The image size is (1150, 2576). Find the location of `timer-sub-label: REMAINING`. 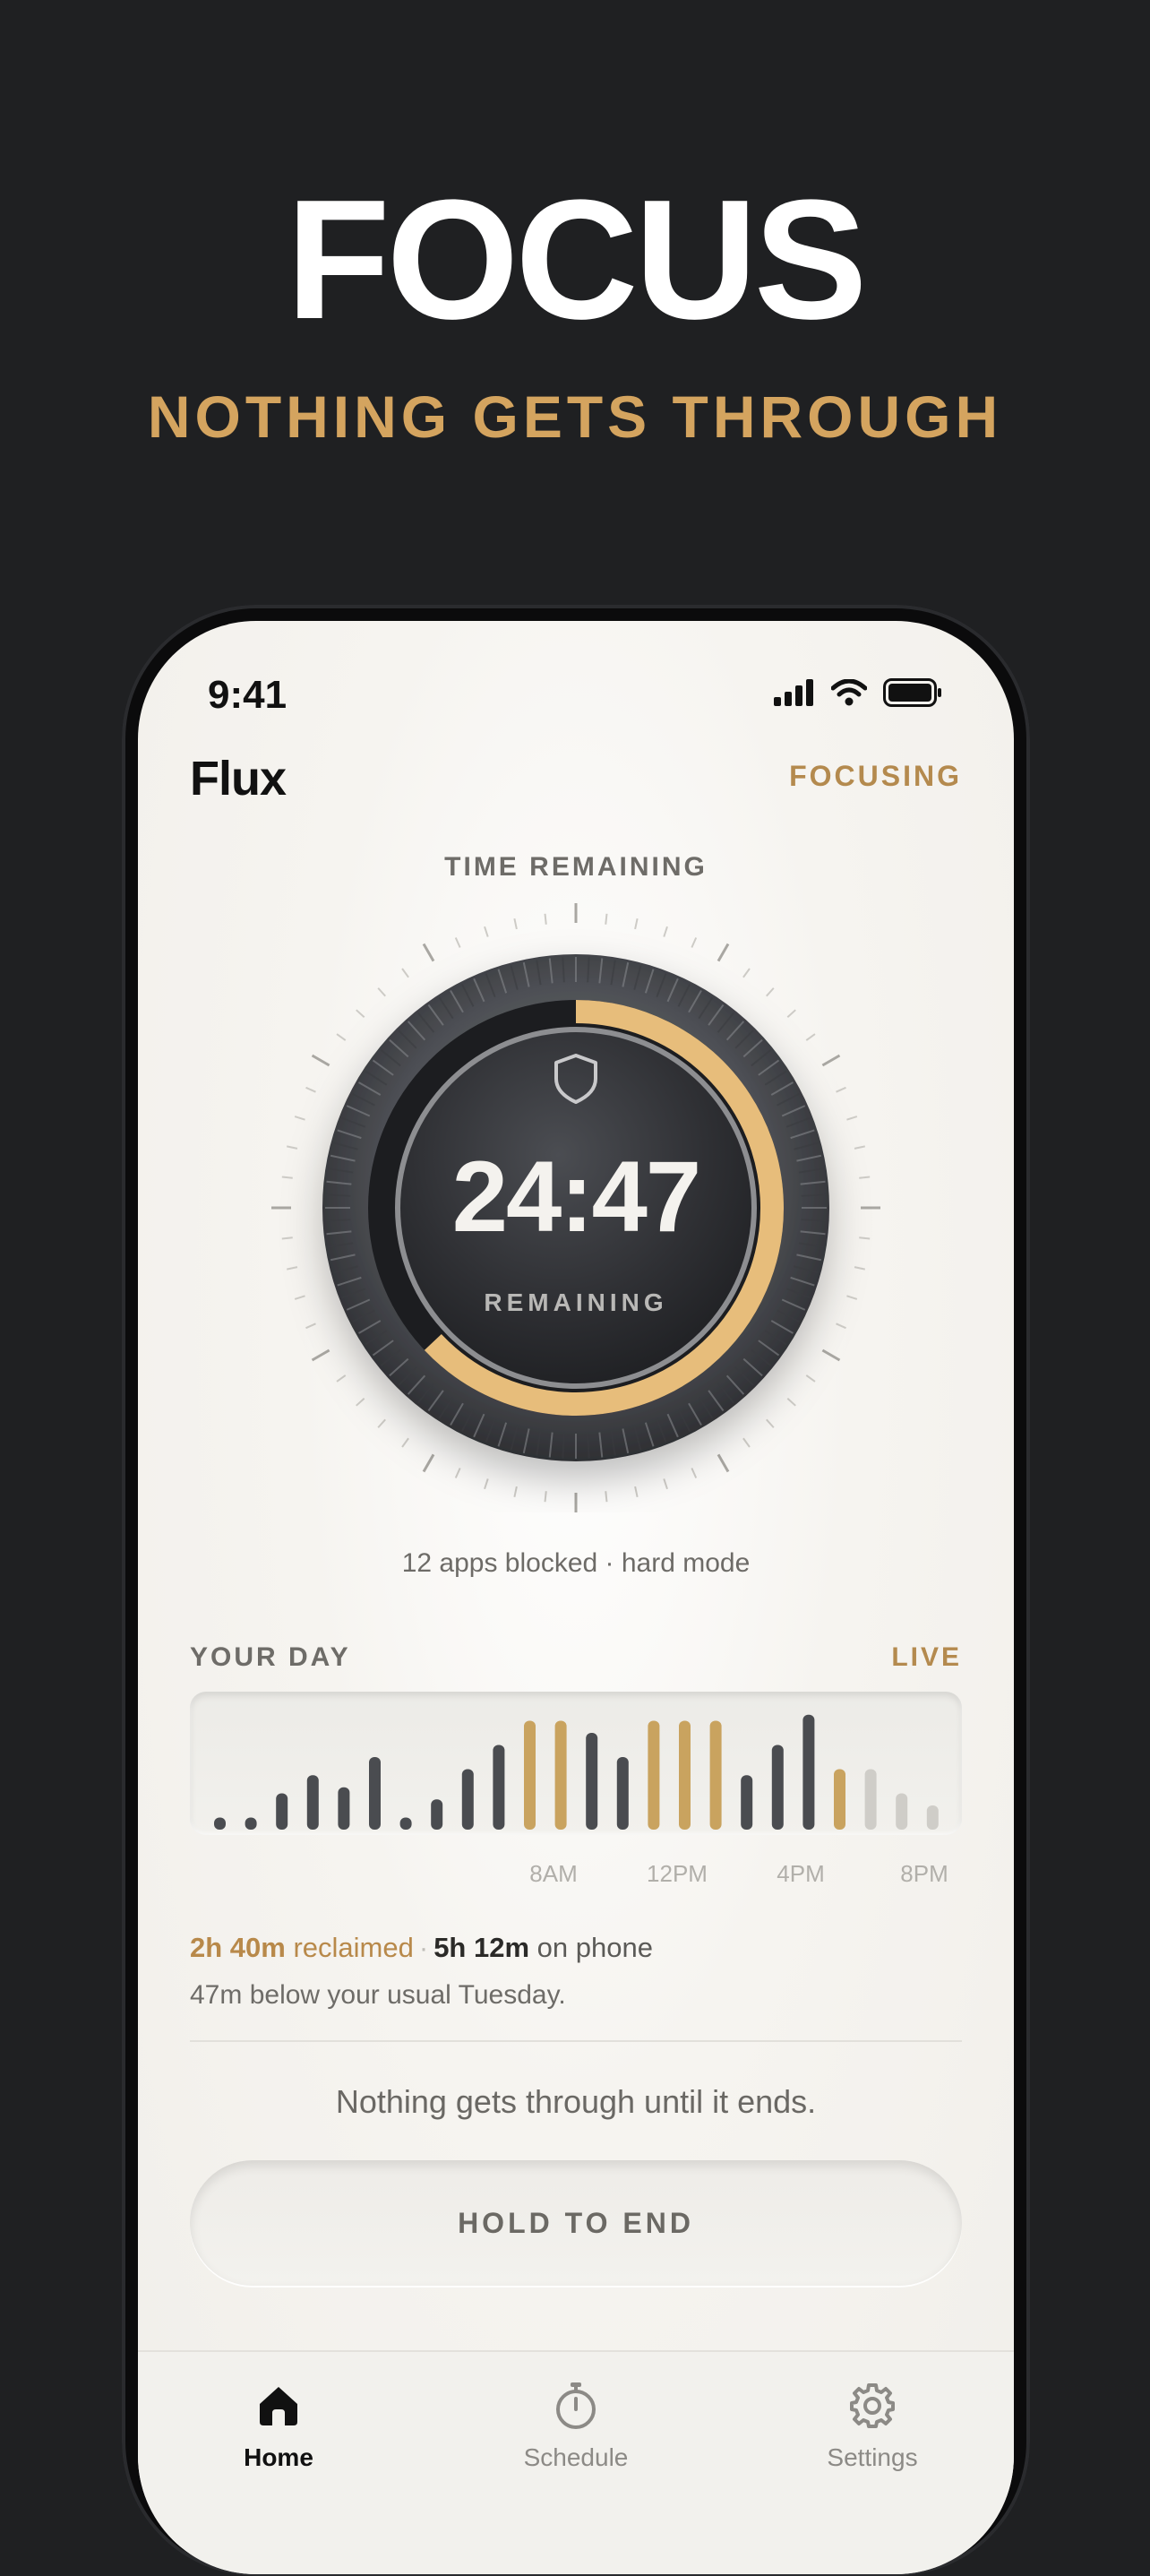

timer-sub-label: REMAINING is located at coordinates (576, 1302).